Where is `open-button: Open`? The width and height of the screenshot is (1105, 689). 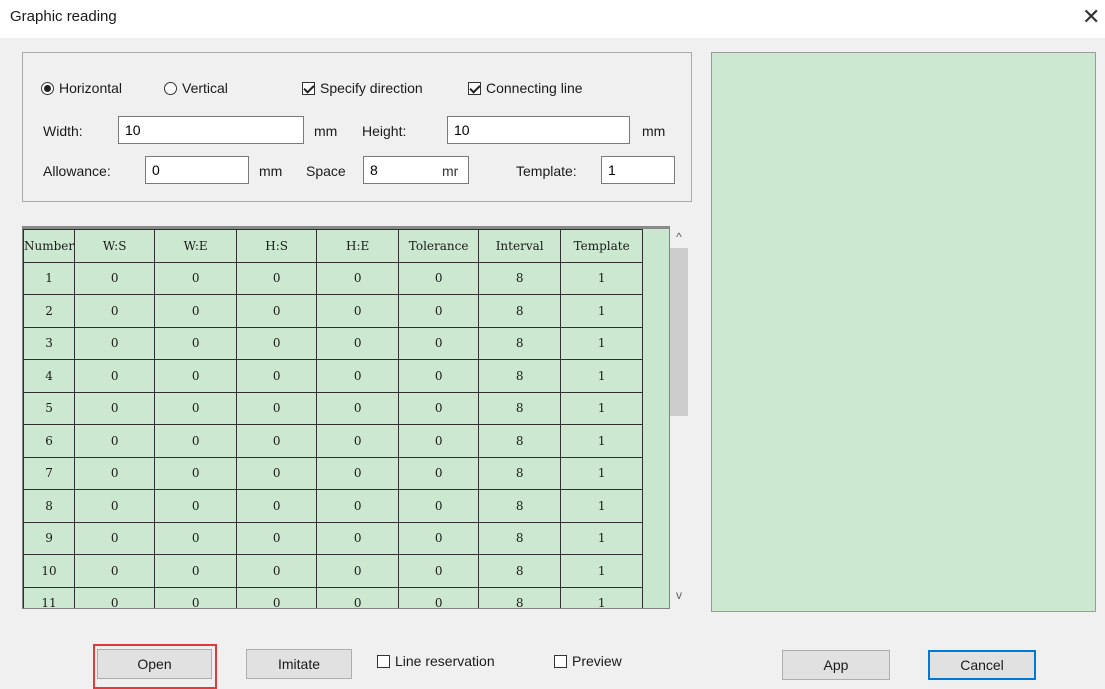 open-button: Open is located at coordinates (154, 664).